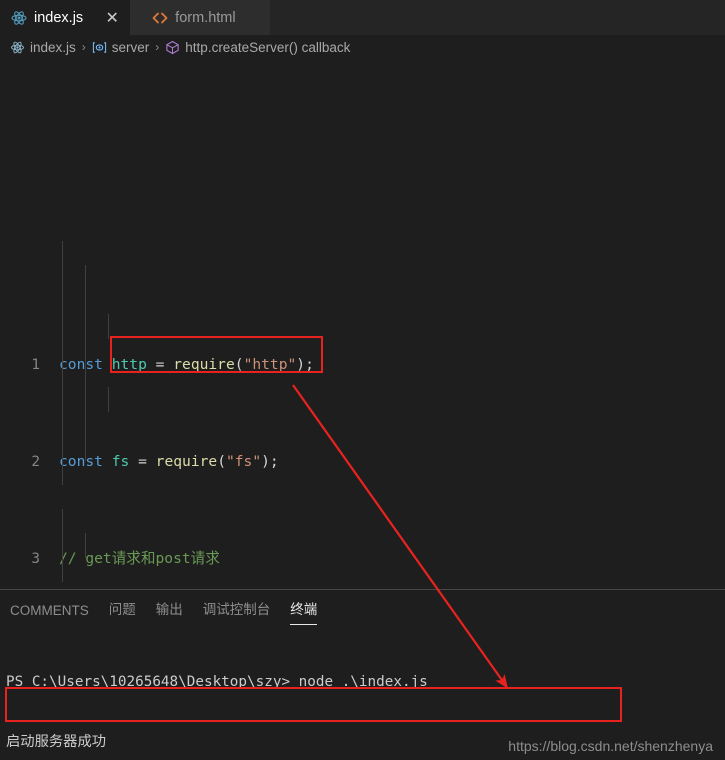 This screenshot has height=760, width=725. Describe the element at coordinates (237, 611) in the screenshot. I see `panel-tab-debug-console: 调试控制台` at that location.